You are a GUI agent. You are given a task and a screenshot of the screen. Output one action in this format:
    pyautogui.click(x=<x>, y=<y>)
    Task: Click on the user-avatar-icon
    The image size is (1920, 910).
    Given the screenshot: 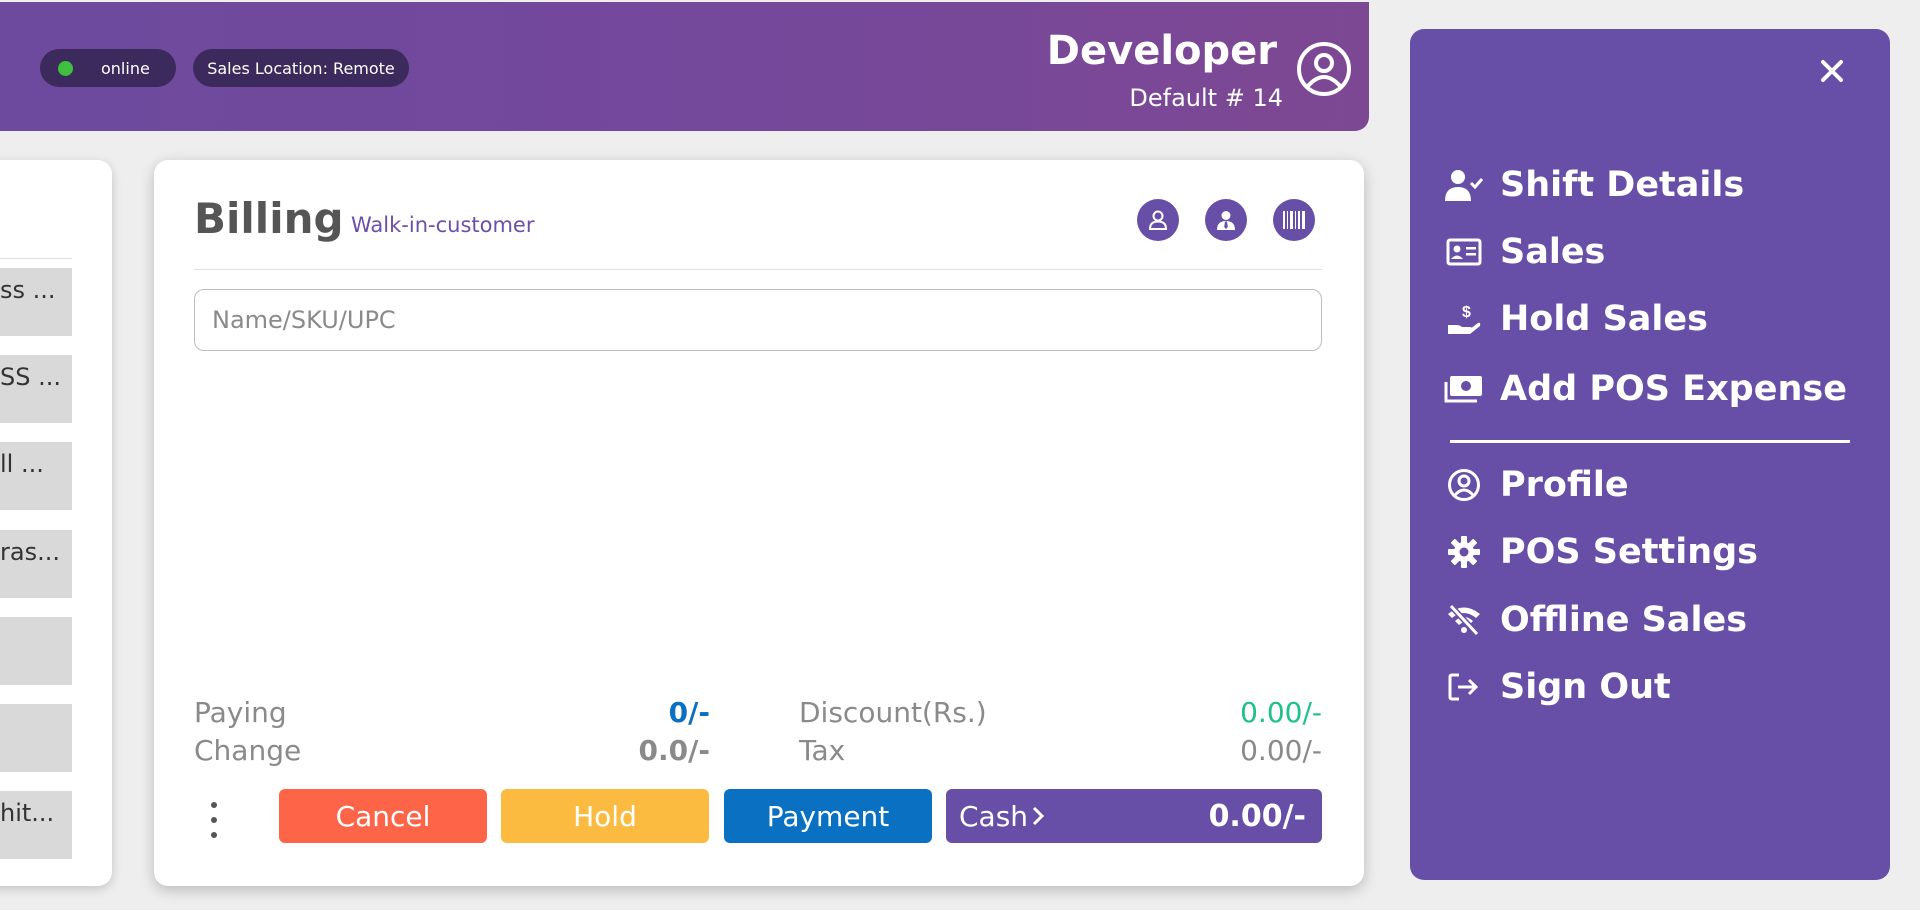 What is the action you would take?
    pyautogui.click(x=1324, y=69)
    